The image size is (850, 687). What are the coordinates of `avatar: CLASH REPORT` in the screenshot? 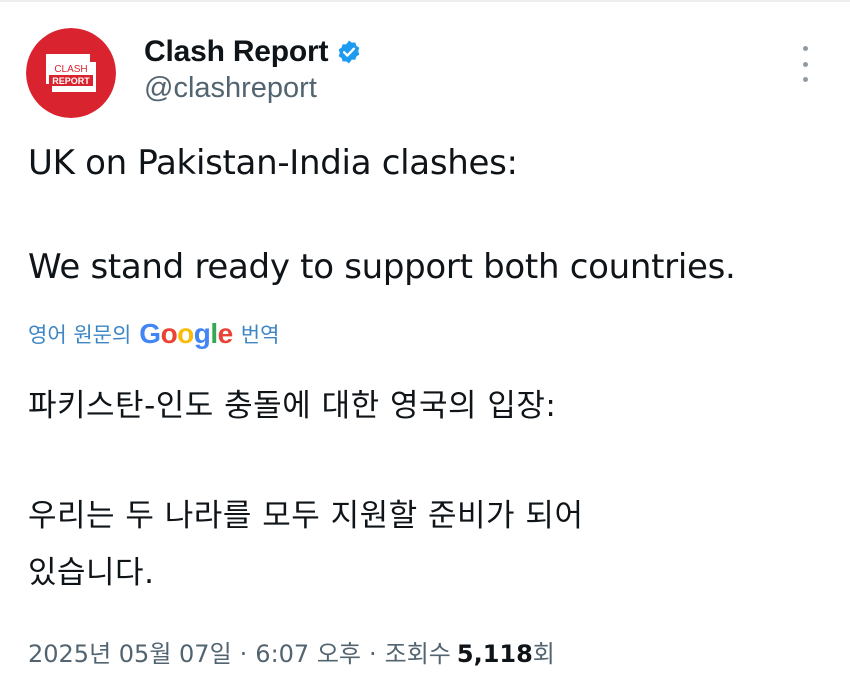 It's located at (71, 73).